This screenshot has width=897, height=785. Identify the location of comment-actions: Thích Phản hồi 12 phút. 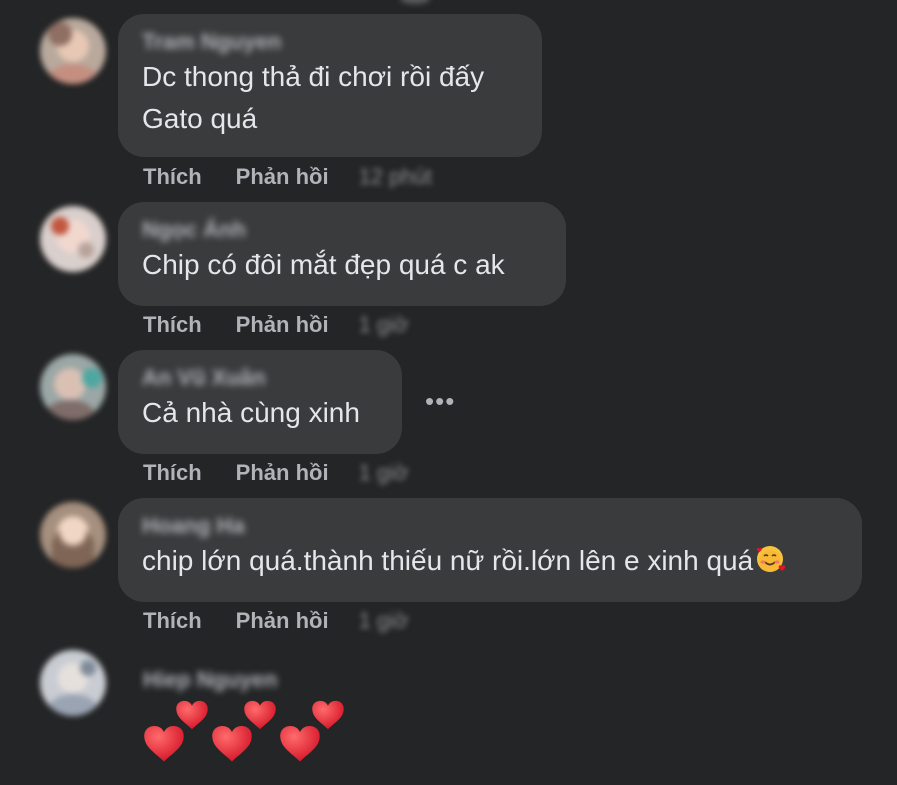
(287, 177).